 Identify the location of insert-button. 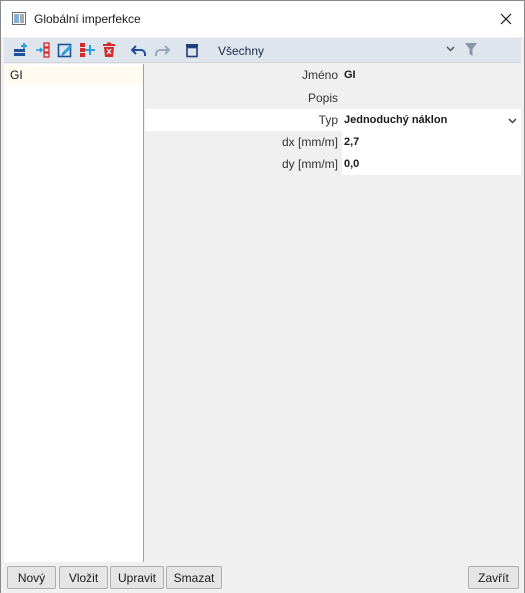
(43, 50).